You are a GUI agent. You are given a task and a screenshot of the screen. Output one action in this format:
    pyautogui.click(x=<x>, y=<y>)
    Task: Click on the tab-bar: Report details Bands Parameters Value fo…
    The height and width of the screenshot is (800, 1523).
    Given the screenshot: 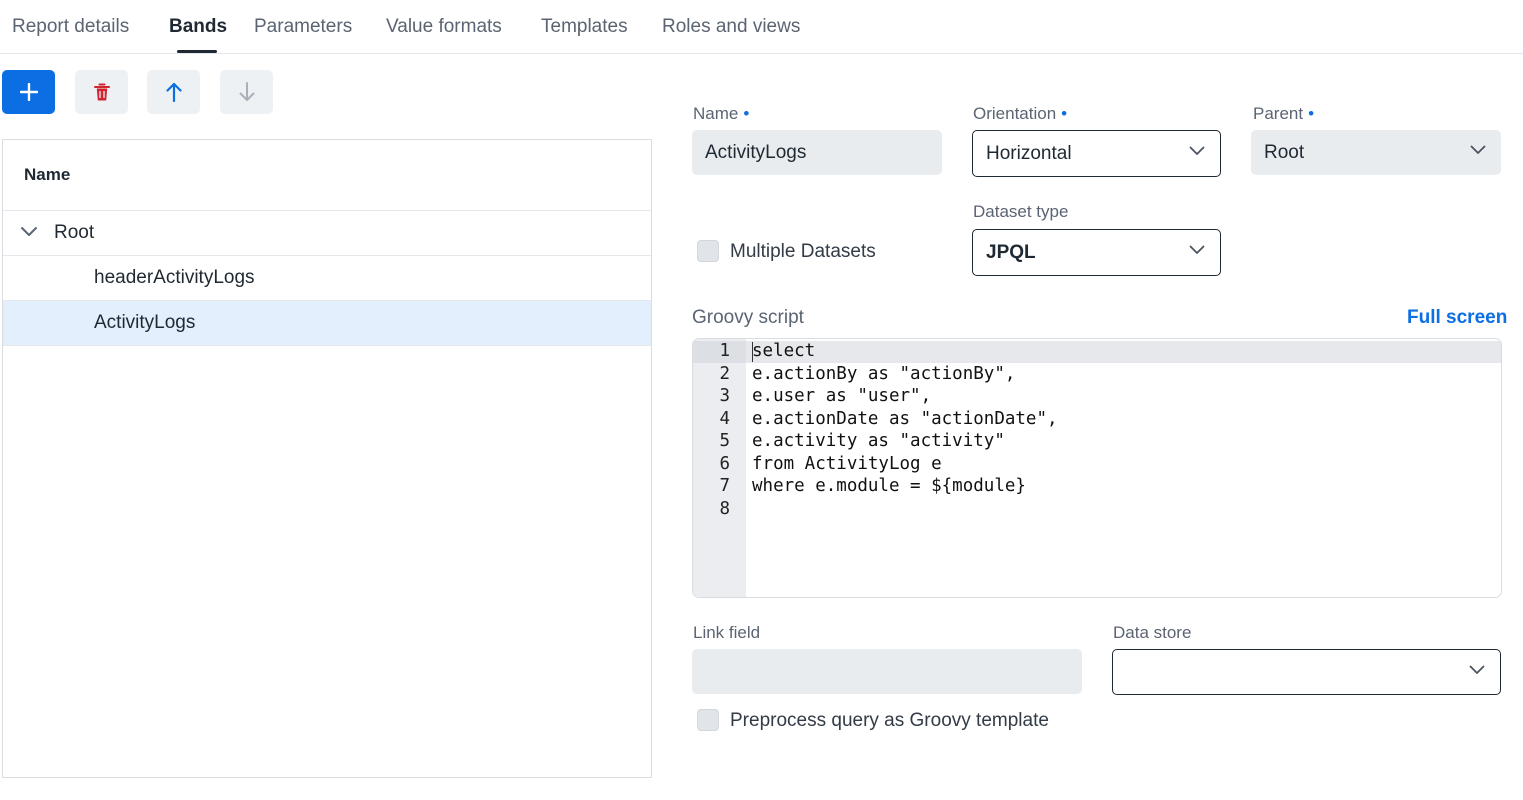 What is the action you would take?
    pyautogui.click(x=761, y=27)
    